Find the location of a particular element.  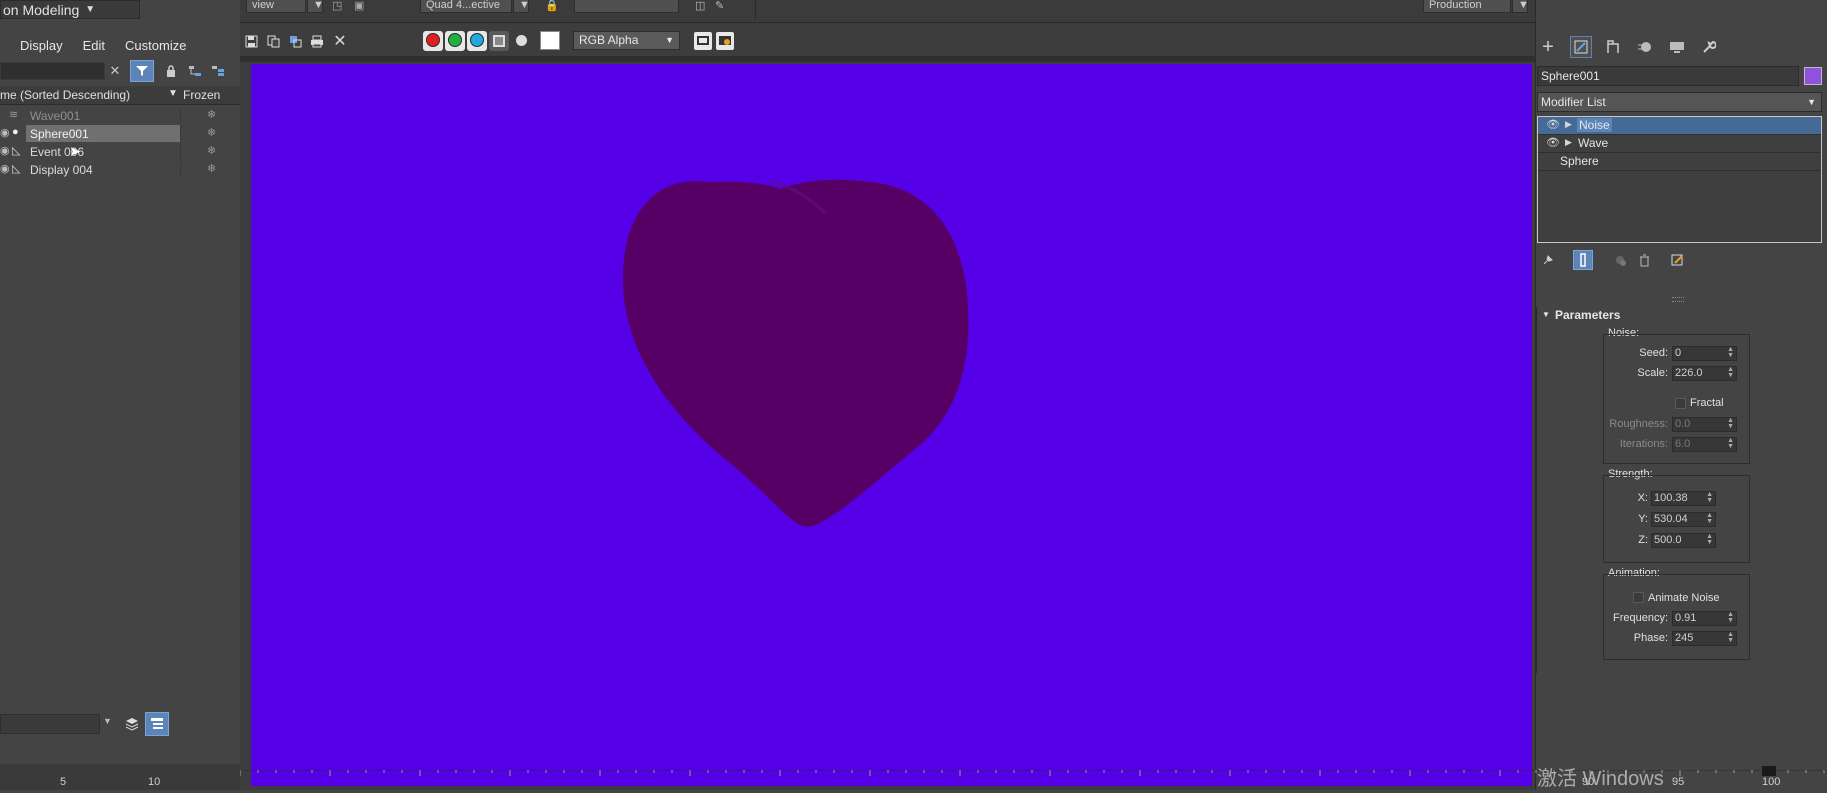

make-unique-icon is located at coordinates (1620, 260).